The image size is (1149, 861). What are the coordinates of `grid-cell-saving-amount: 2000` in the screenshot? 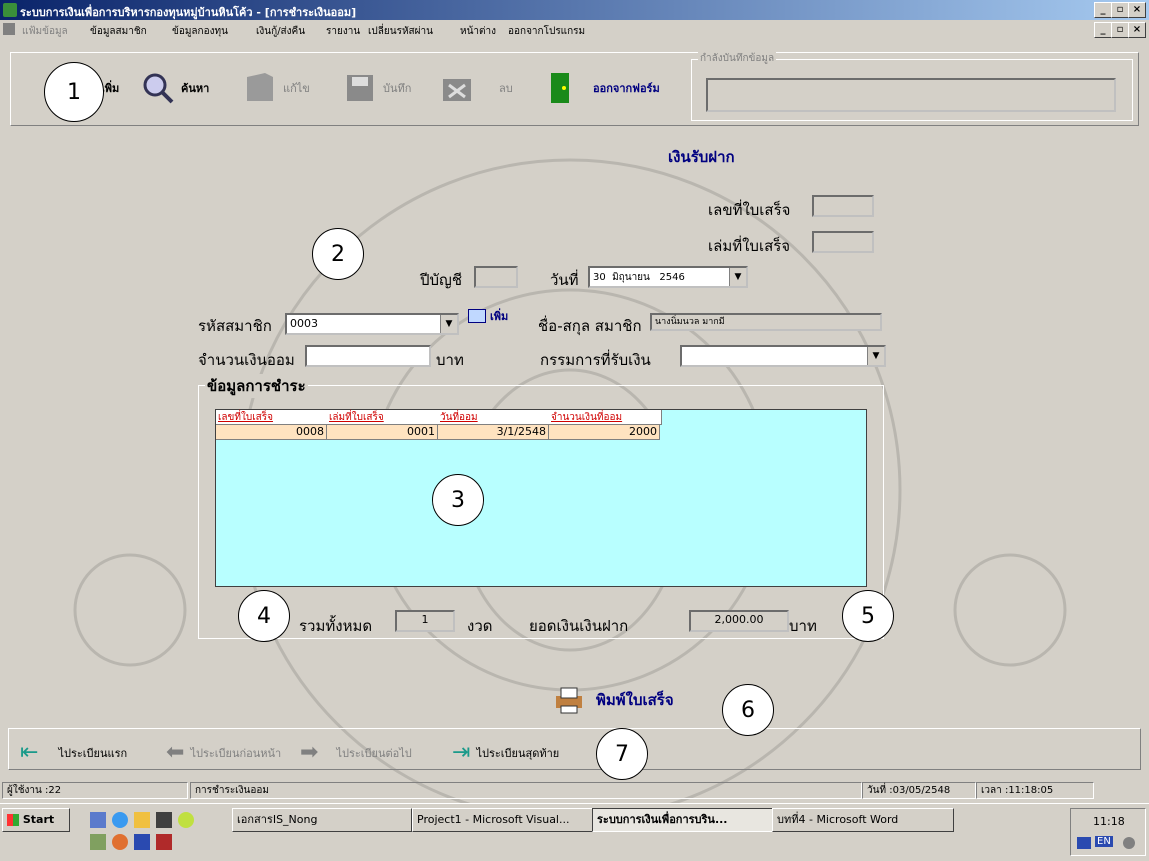 It's located at (604, 432).